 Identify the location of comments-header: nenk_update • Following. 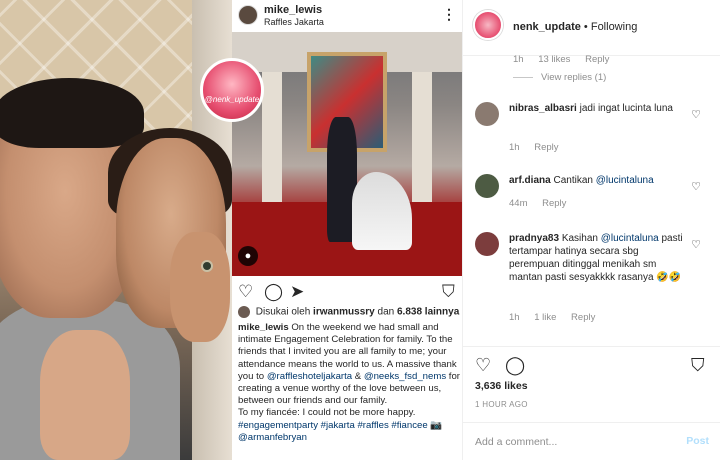
(591, 28).